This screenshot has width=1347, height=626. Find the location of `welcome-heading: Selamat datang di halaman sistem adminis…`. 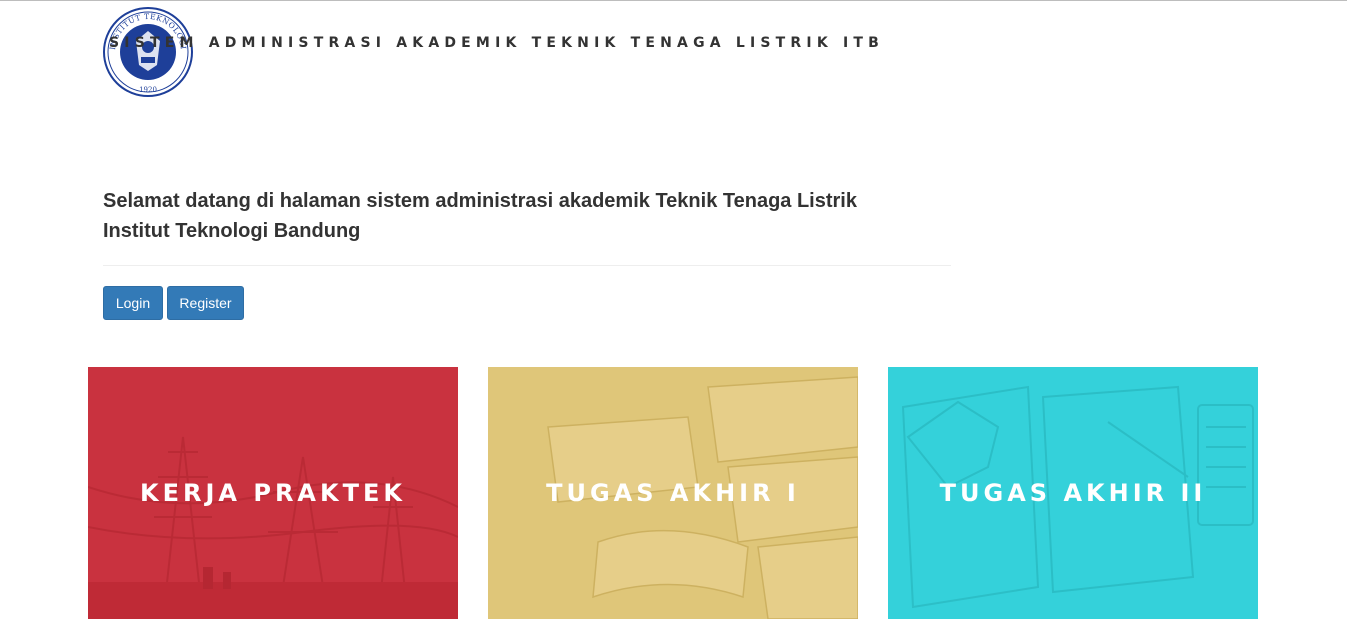

welcome-heading: Selamat datang di halaman sistem adminis… is located at coordinates (533, 216).